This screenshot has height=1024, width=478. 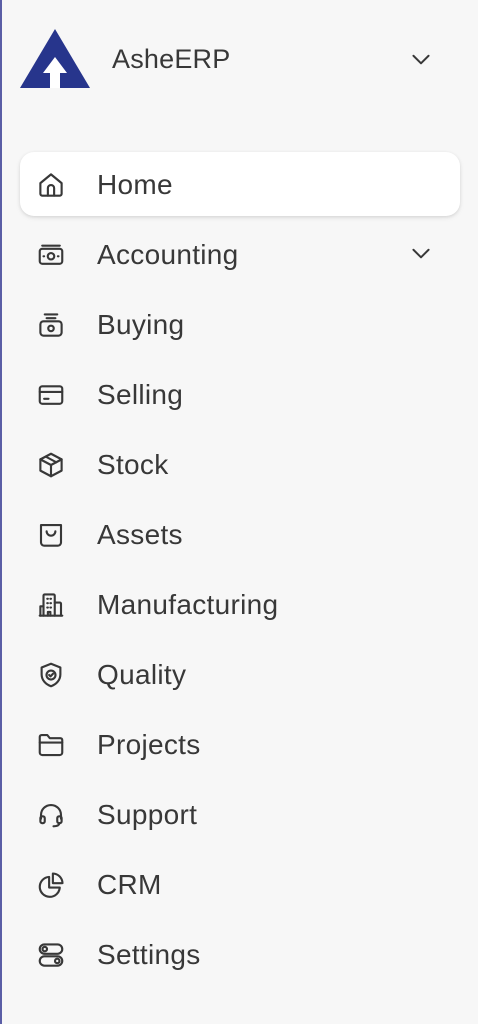 What do you see at coordinates (240, 254) in the screenshot?
I see `sidebar-item-accounting: Accounting` at bounding box center [240, 254].